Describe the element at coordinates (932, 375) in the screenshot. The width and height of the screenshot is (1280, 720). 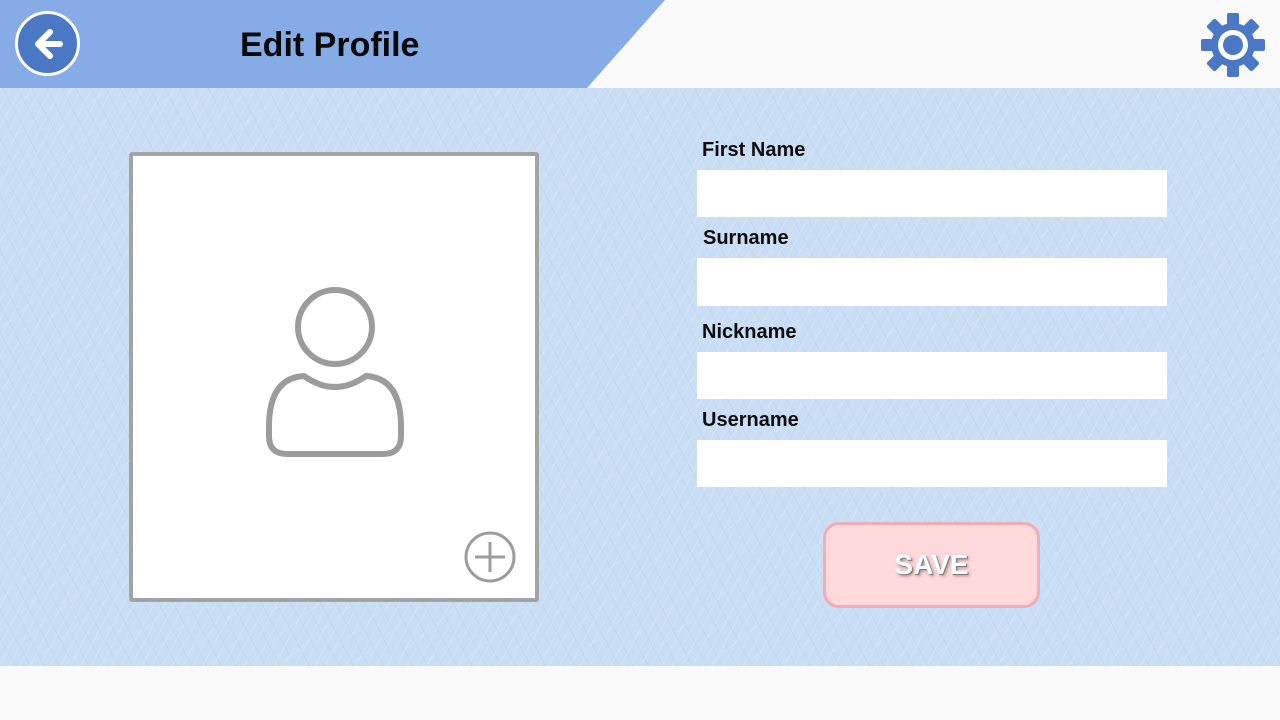
I see `nickname-field` at that location.